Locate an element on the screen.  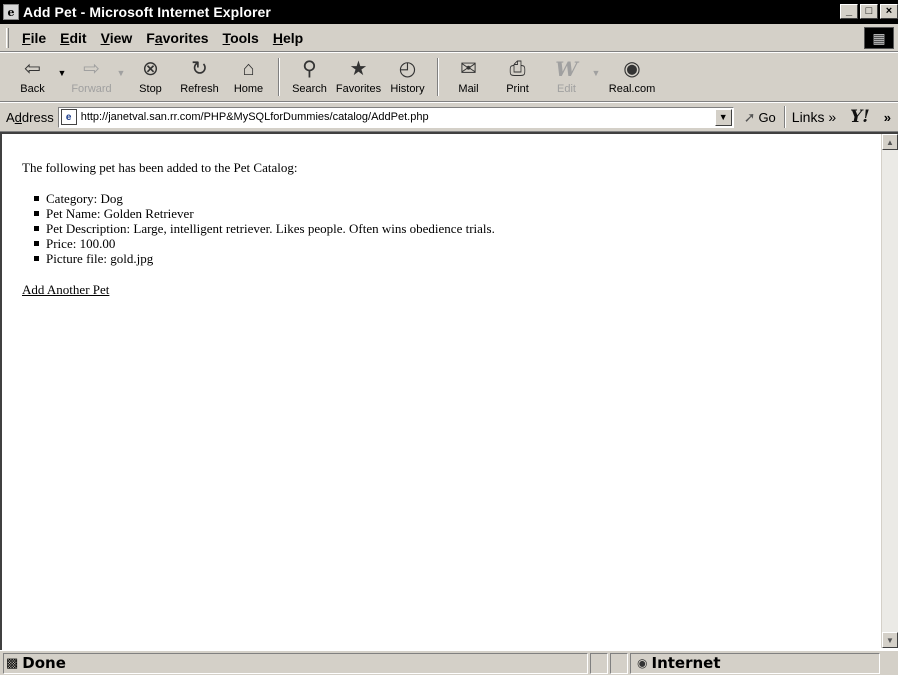
edit-button: W Edit is located at coordinates (566, 78).